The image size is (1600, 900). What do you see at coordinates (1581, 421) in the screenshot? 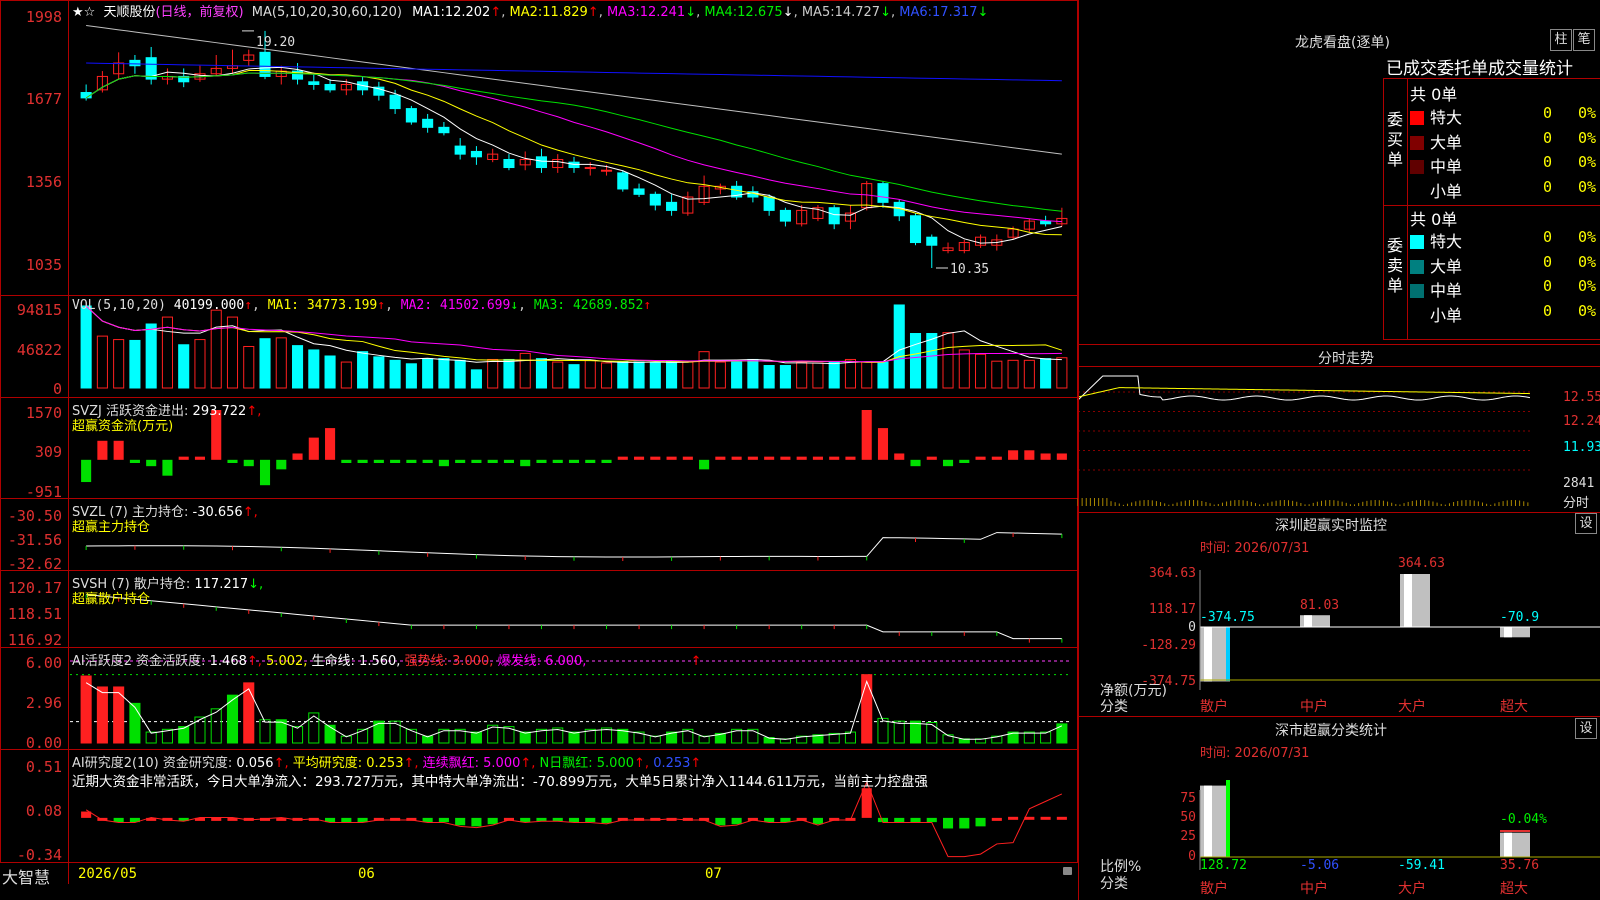
I see `fenshi-y-tick: 12.24` at bounding box center [1581, 421].